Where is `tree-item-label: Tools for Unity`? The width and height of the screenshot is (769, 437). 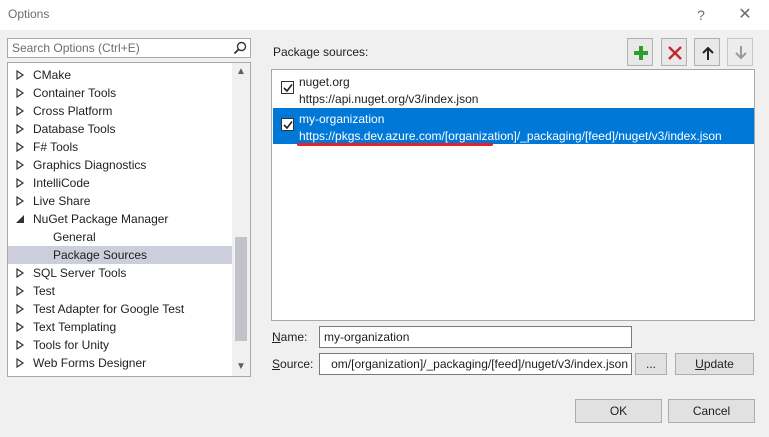 tree-item-label: Tools for Unity is located at coordinates (71, 345).